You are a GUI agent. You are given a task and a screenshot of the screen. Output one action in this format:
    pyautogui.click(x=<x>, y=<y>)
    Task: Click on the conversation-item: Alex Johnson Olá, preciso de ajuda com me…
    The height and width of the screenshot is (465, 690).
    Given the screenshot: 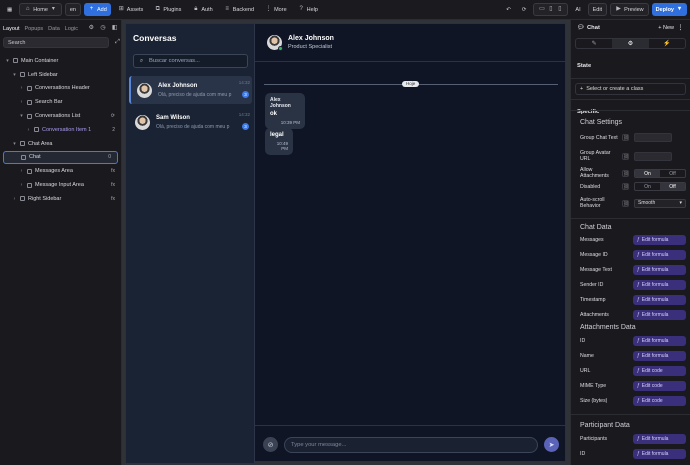 What is the action you would take?
    pyautogui.click(x=190, y=90)
    